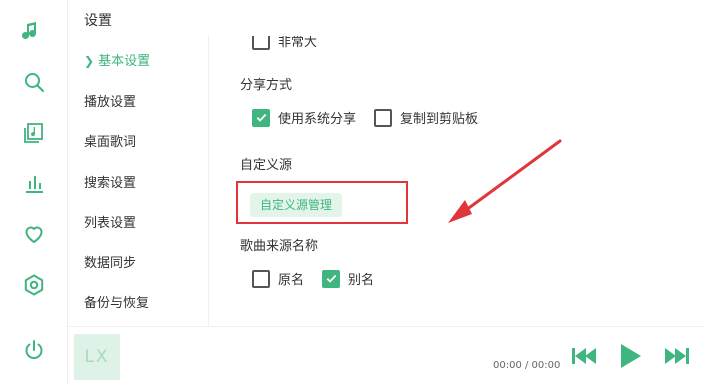 The width and height of the screenshot is (704, 384). What do you see at coordinates (34, 82) in the screenshot?
I see `search-icon` at bounding box center [34, 82].